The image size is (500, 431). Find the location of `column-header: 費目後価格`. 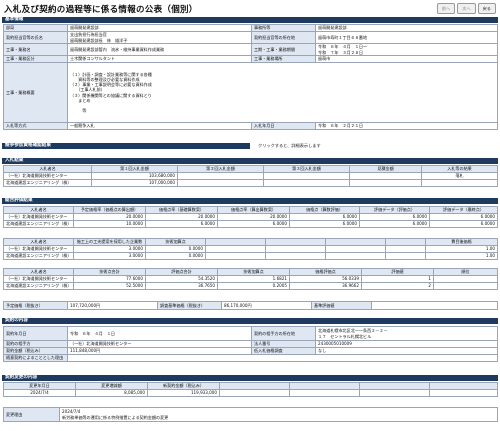

column-header: 費目後価格 is located at coordinates (461, 242).